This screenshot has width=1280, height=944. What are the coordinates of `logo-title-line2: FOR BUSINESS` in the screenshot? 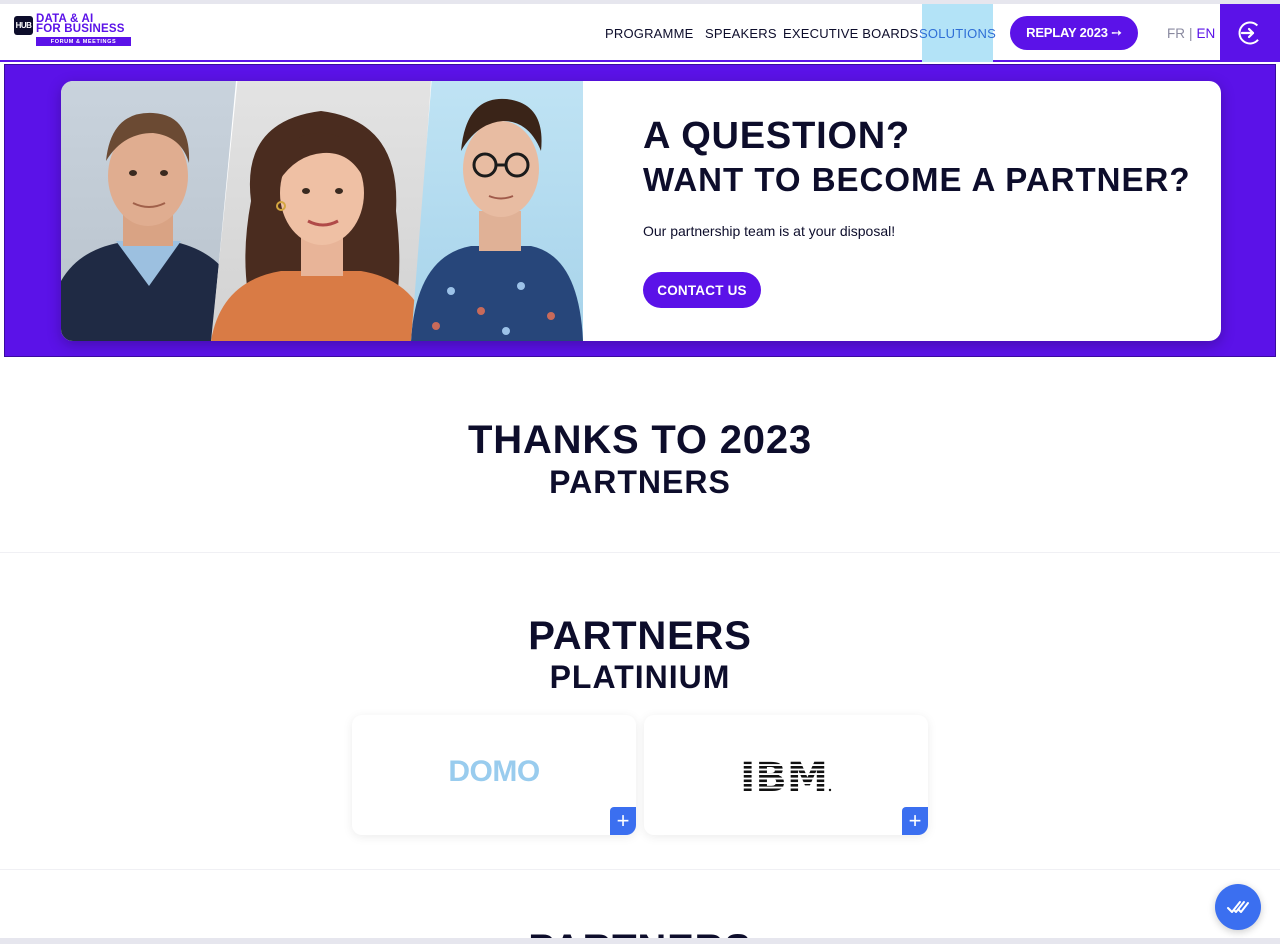 It's located at (80, 29).